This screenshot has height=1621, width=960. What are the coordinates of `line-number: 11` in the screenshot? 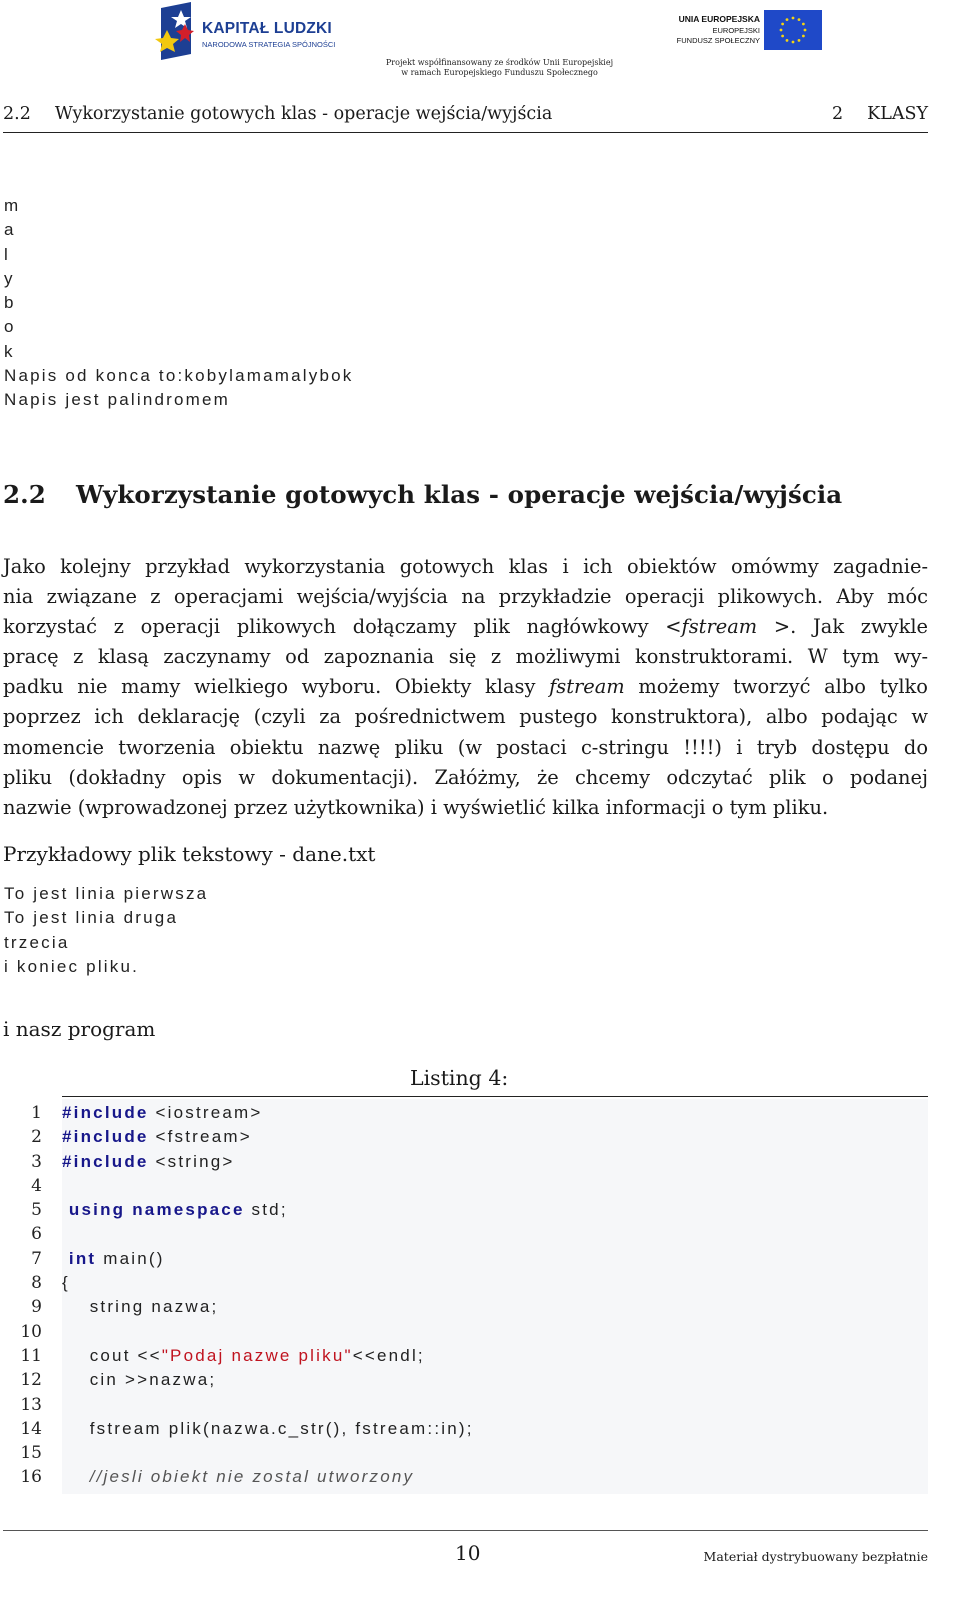 It's located at (31, 1355).